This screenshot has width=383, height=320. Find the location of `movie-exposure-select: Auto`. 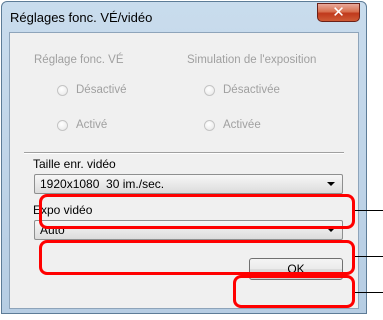

movie-exposure-select: Auto is located at coordinates (188, 230).